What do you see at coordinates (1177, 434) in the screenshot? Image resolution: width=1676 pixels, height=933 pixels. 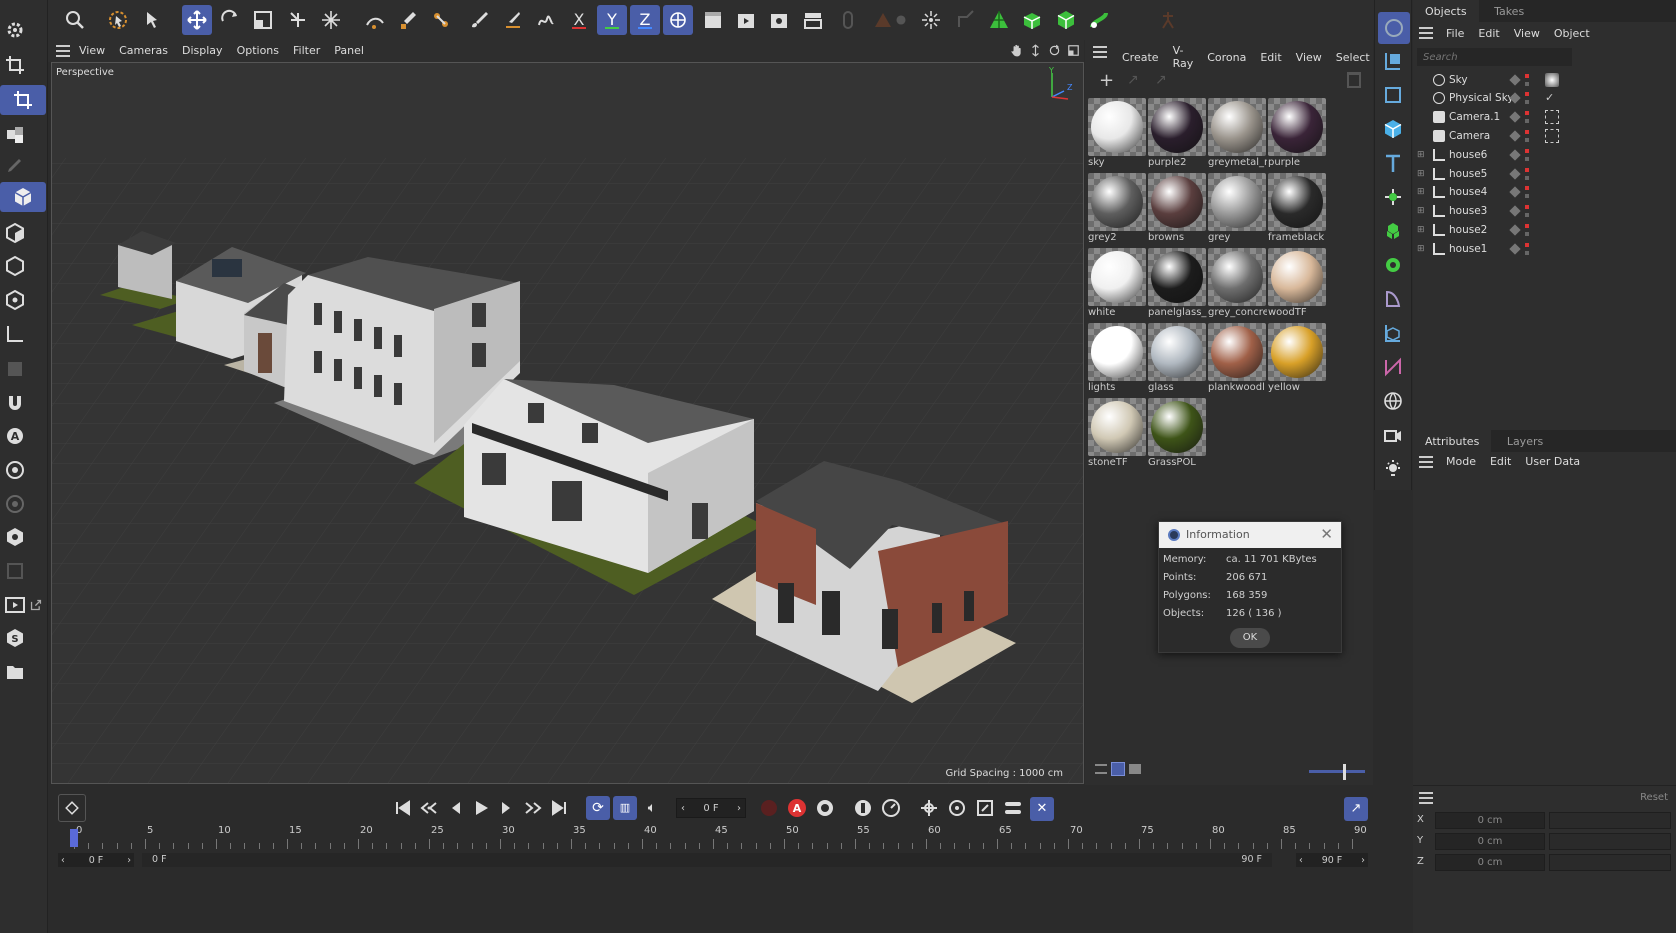 I see `material-swatch: GrassPOL` at bounding box center [1177, 434].